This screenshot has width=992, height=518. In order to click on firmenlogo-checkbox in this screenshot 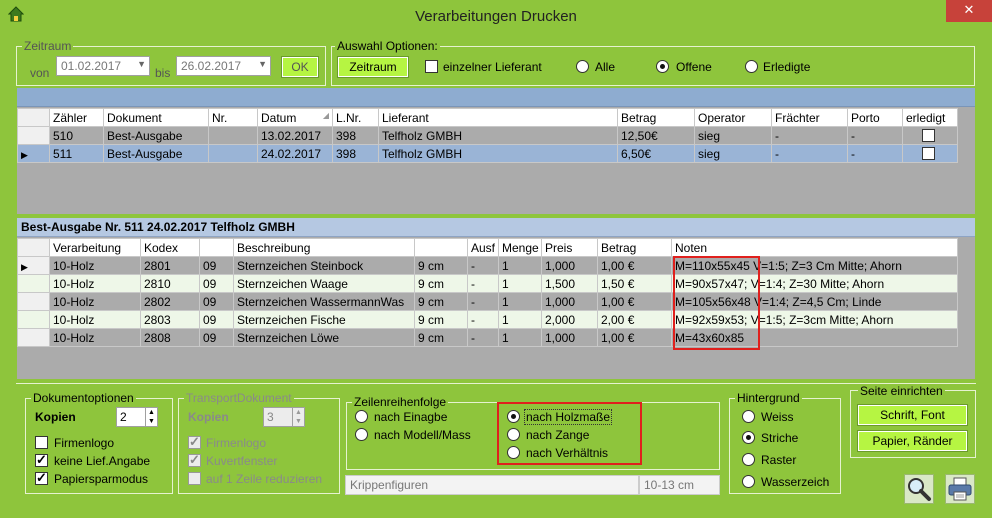, I will do `click(41, 442)`.